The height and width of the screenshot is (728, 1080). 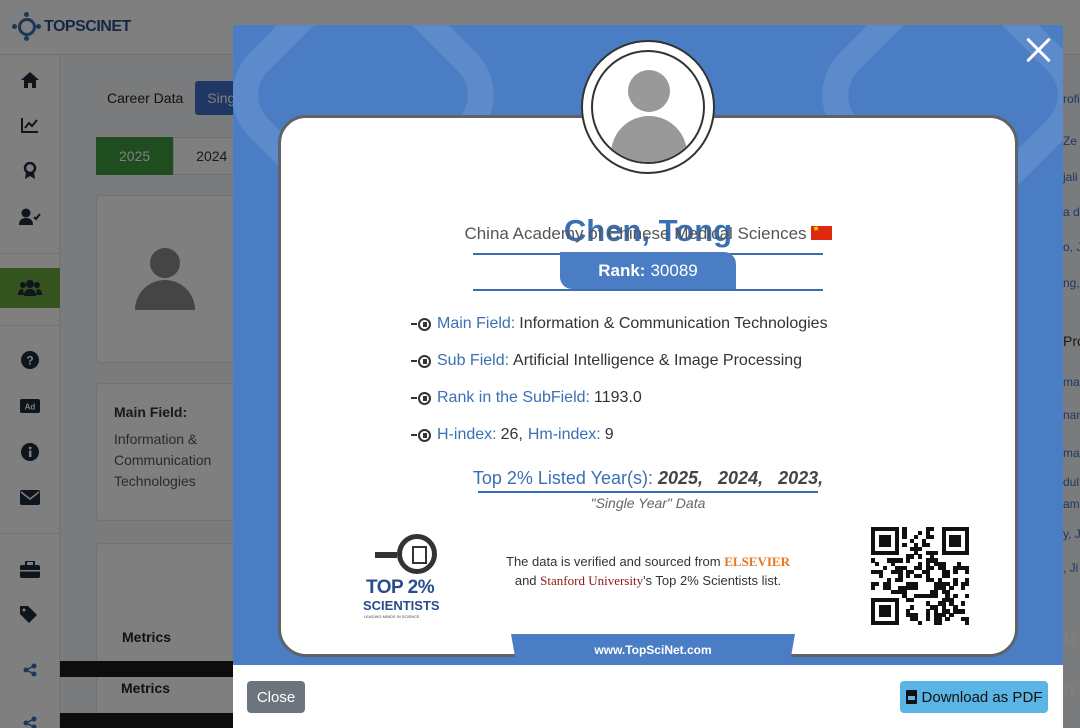 I want to click on badge-line1: TOP 2%, so click(x=400, y=587).